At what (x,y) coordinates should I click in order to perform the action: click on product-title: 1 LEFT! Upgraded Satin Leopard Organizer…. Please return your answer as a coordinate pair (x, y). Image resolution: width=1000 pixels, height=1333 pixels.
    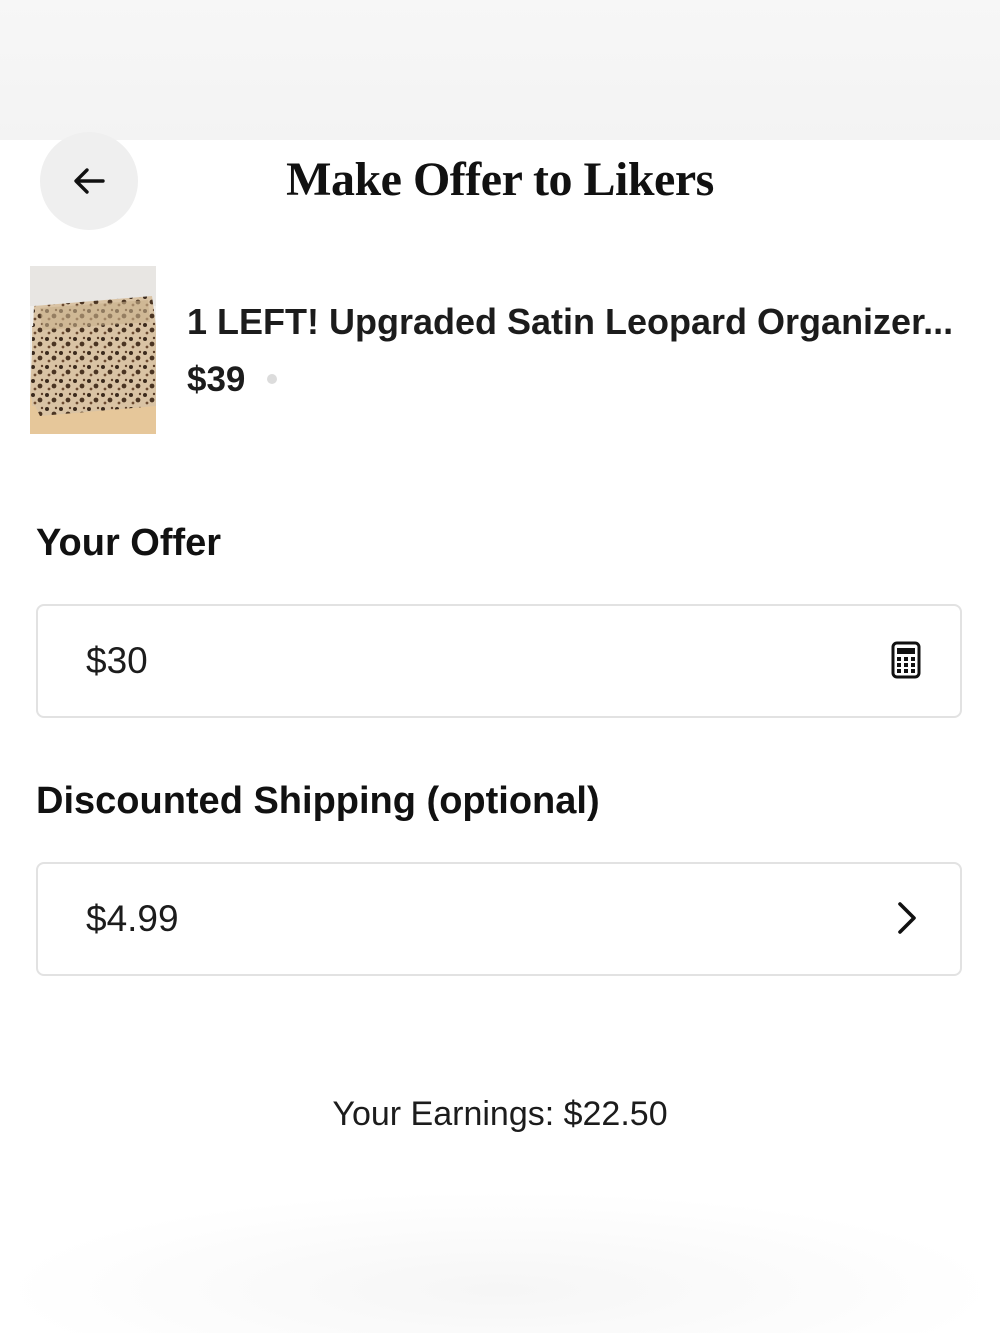
    Looking at the image, I should click on (582, 322).